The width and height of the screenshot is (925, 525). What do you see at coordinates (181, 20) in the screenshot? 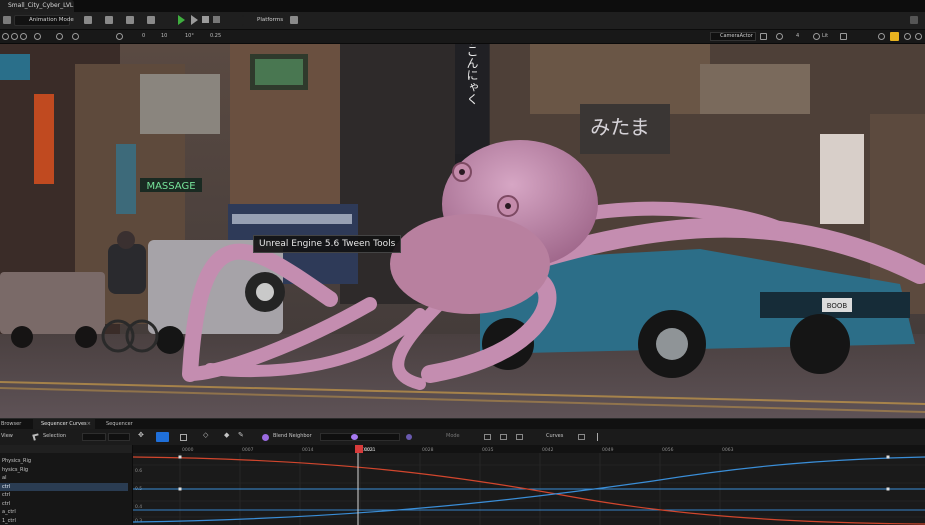
I see `play-icon` at bounding box center [181, 20].